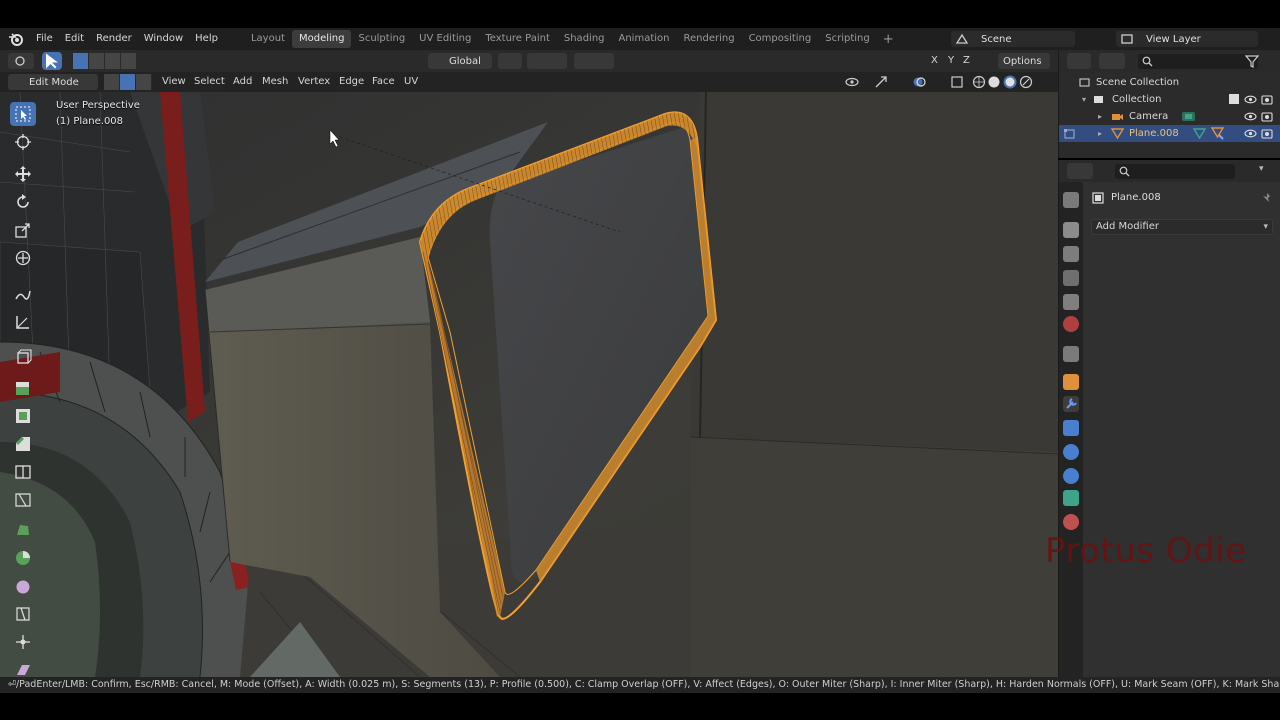 This screenshot has height=720, width=1280. What do you see at coordinates (129, 61) in the screenshot?
I see `select-invert-icon` at bounding box center [129, 61].